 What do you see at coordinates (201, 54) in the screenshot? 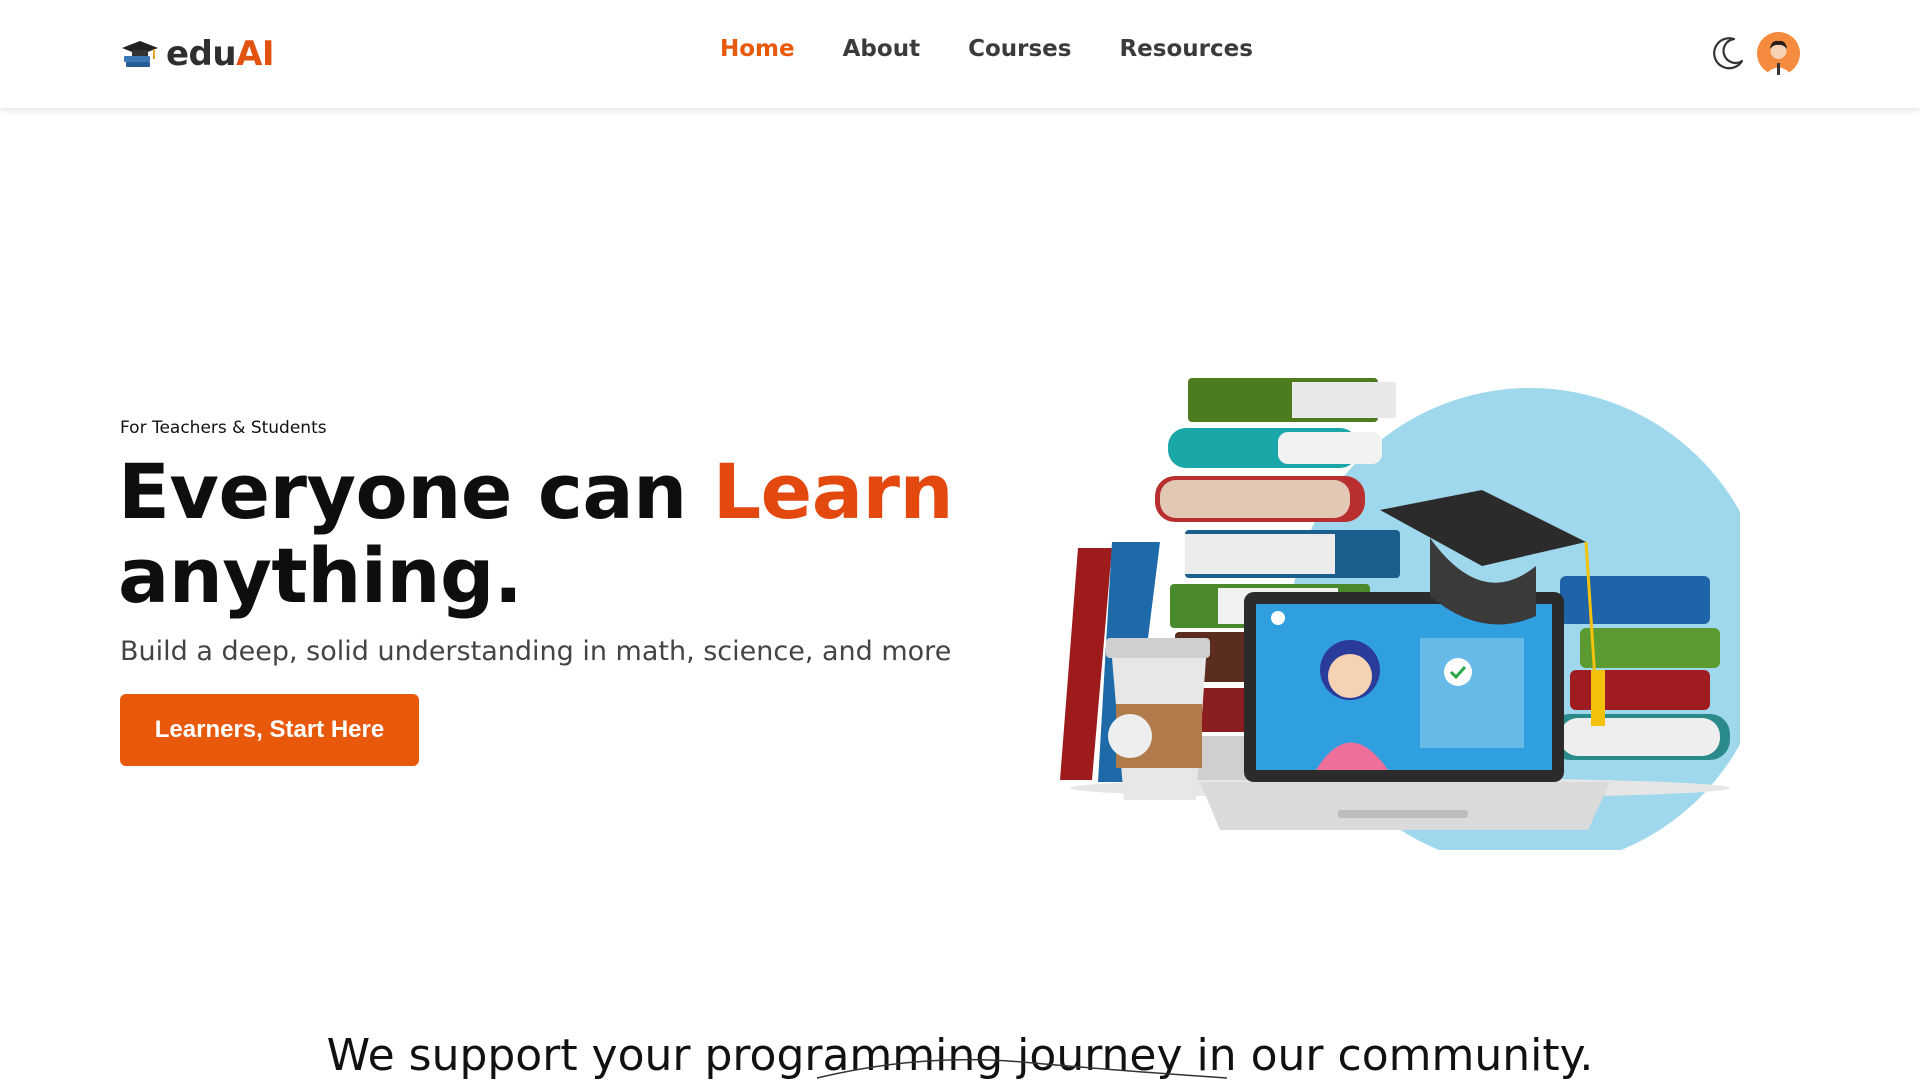
I see `brand-prefix: edu` at bounding box center [201, 54].